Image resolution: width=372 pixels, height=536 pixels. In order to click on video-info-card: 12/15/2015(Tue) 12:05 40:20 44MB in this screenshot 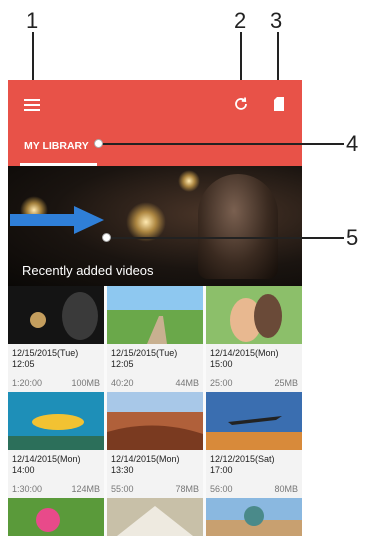, I will do `click(155, 369)`.